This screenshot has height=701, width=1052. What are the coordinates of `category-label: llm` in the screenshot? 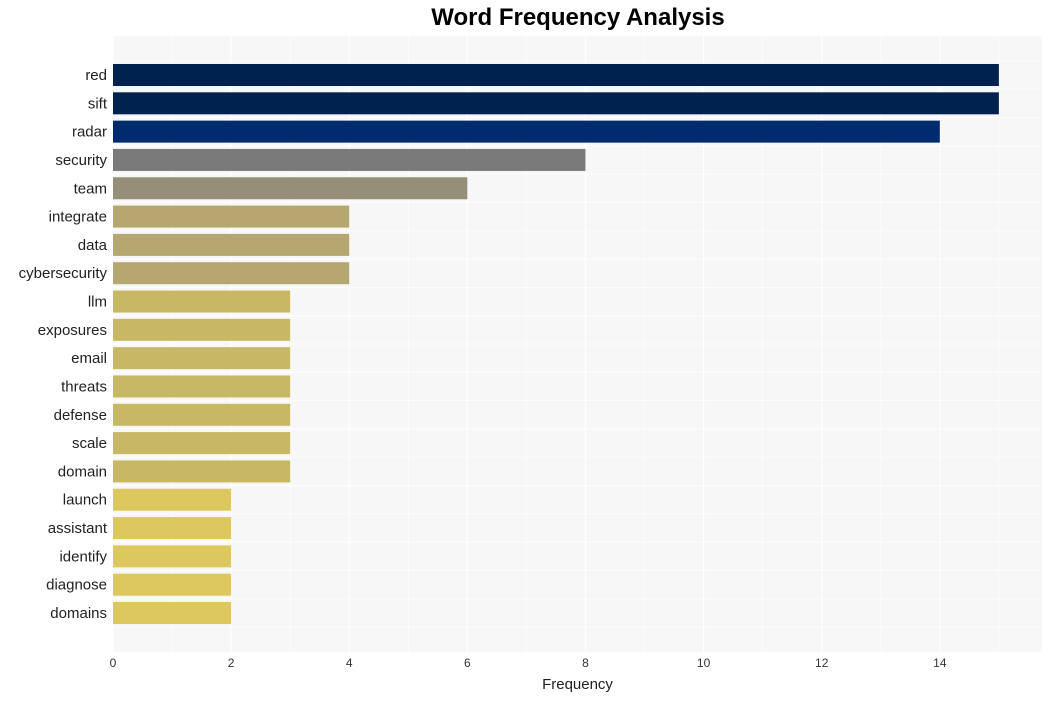 It's located at (97, 302).